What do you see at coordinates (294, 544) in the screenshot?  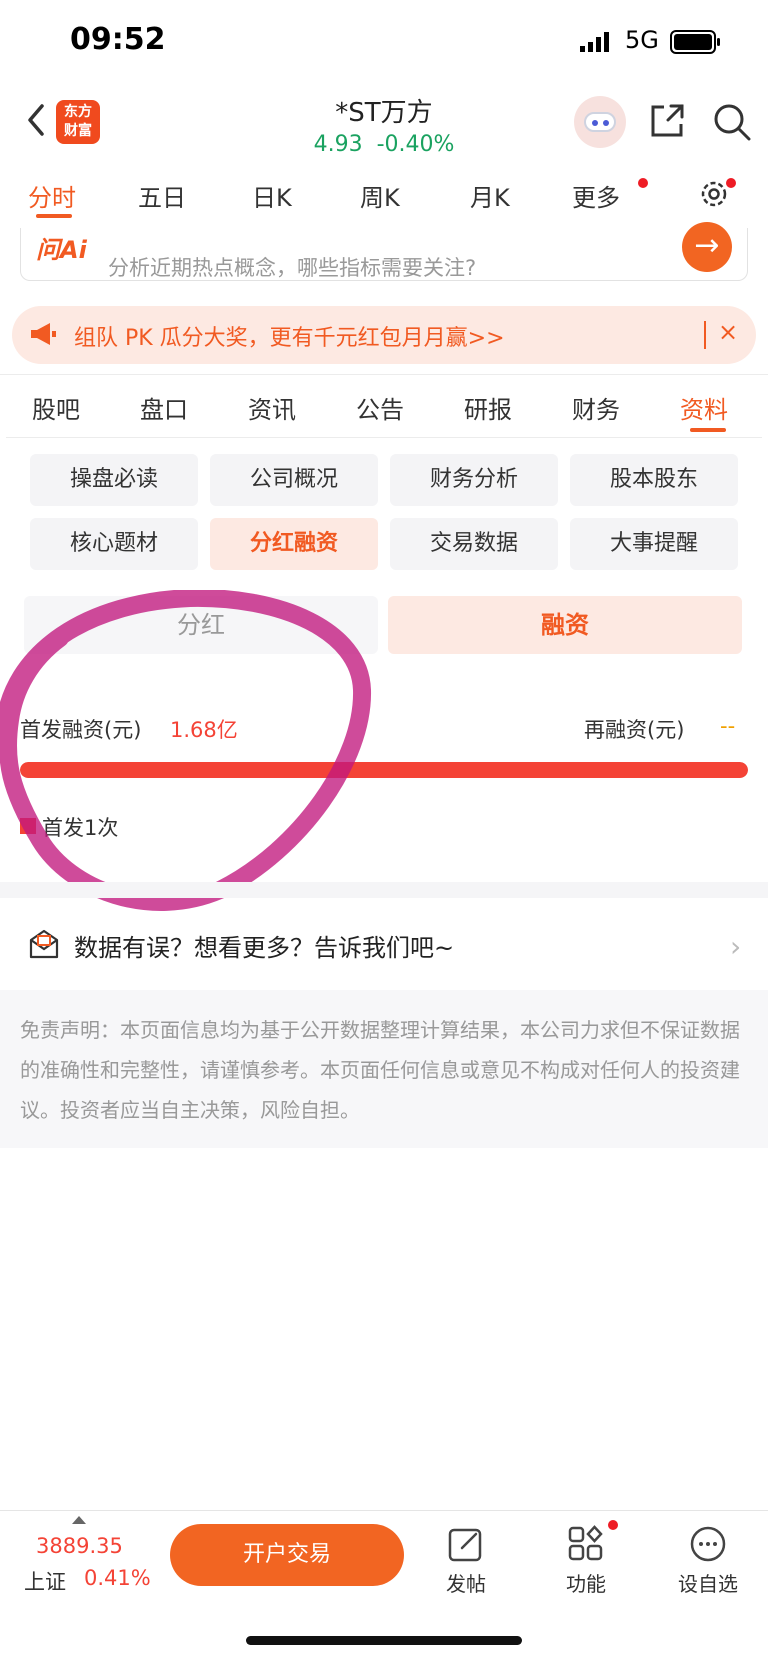 I see `subtab-dividend-financing: 分红融资` at bounding box center [294, 544].